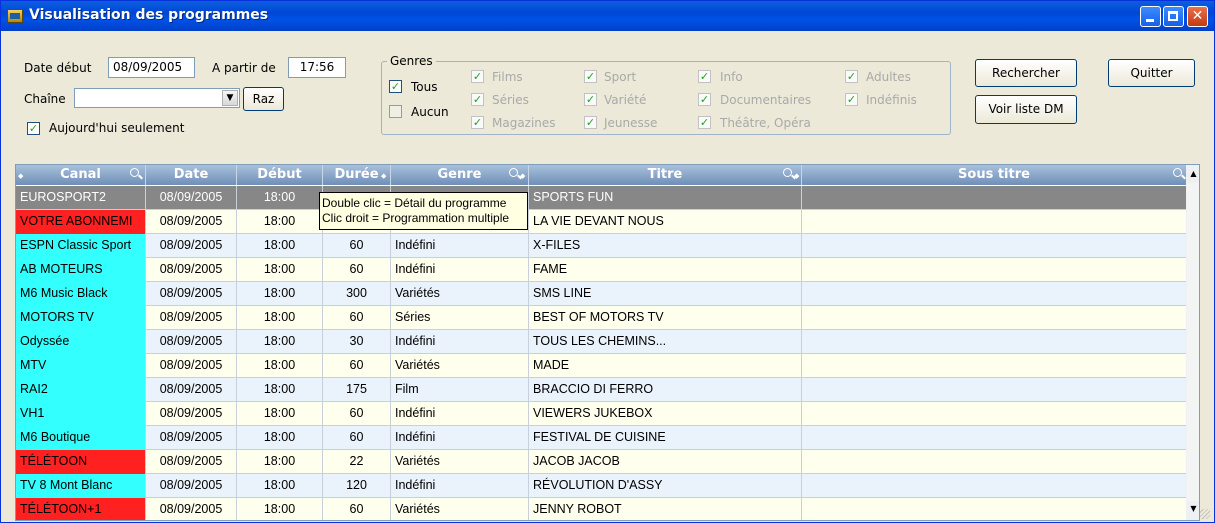 This screenshot has height=523, width=1215. What do you see at coordinates (191, 175) in the screenshot?
I see `column-header-date: Date` at bounding box center [191, 175].